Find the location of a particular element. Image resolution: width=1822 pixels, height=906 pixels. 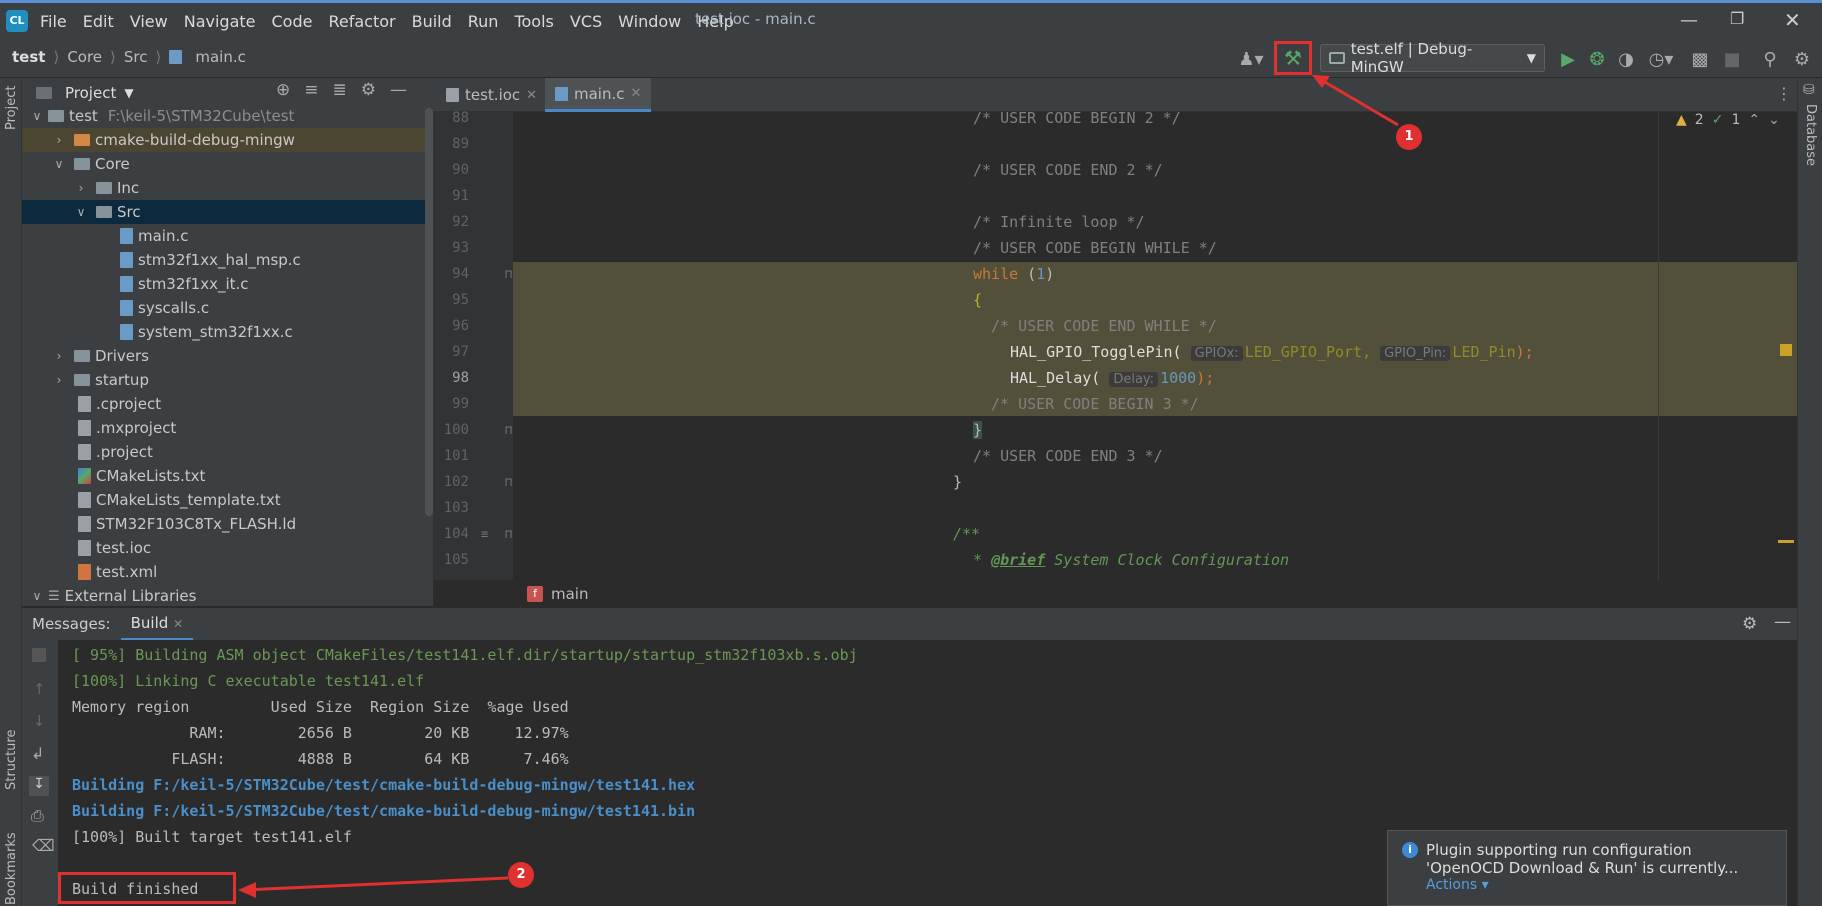

callout-badge-1: 1 is located at coordinates (1409, 137).